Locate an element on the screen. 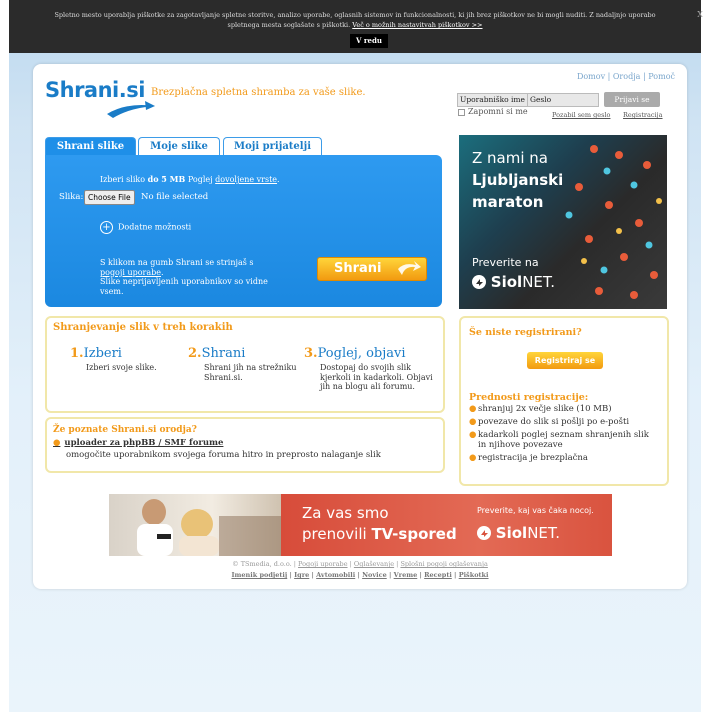 This screenshot has height=712, width=709. footer-link: Pogoji uporabe is located at coordinates (323, 564).